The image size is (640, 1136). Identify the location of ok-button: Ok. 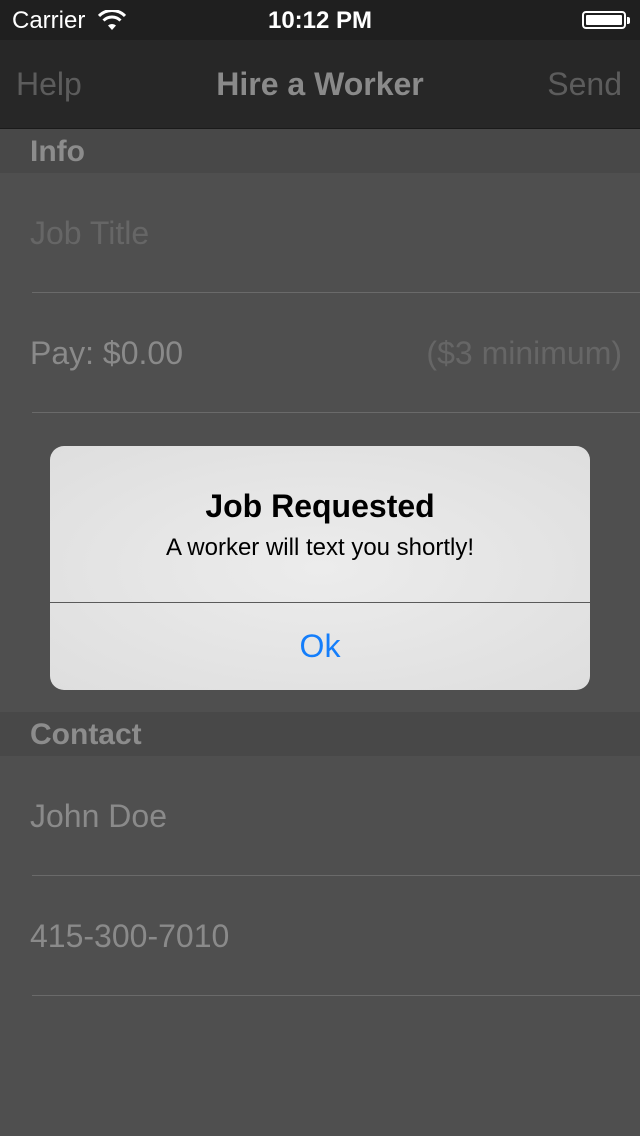
(320, 646).